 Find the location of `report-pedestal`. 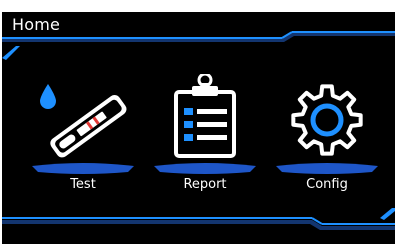

report-pedestal is located at coordinates (205, 168).